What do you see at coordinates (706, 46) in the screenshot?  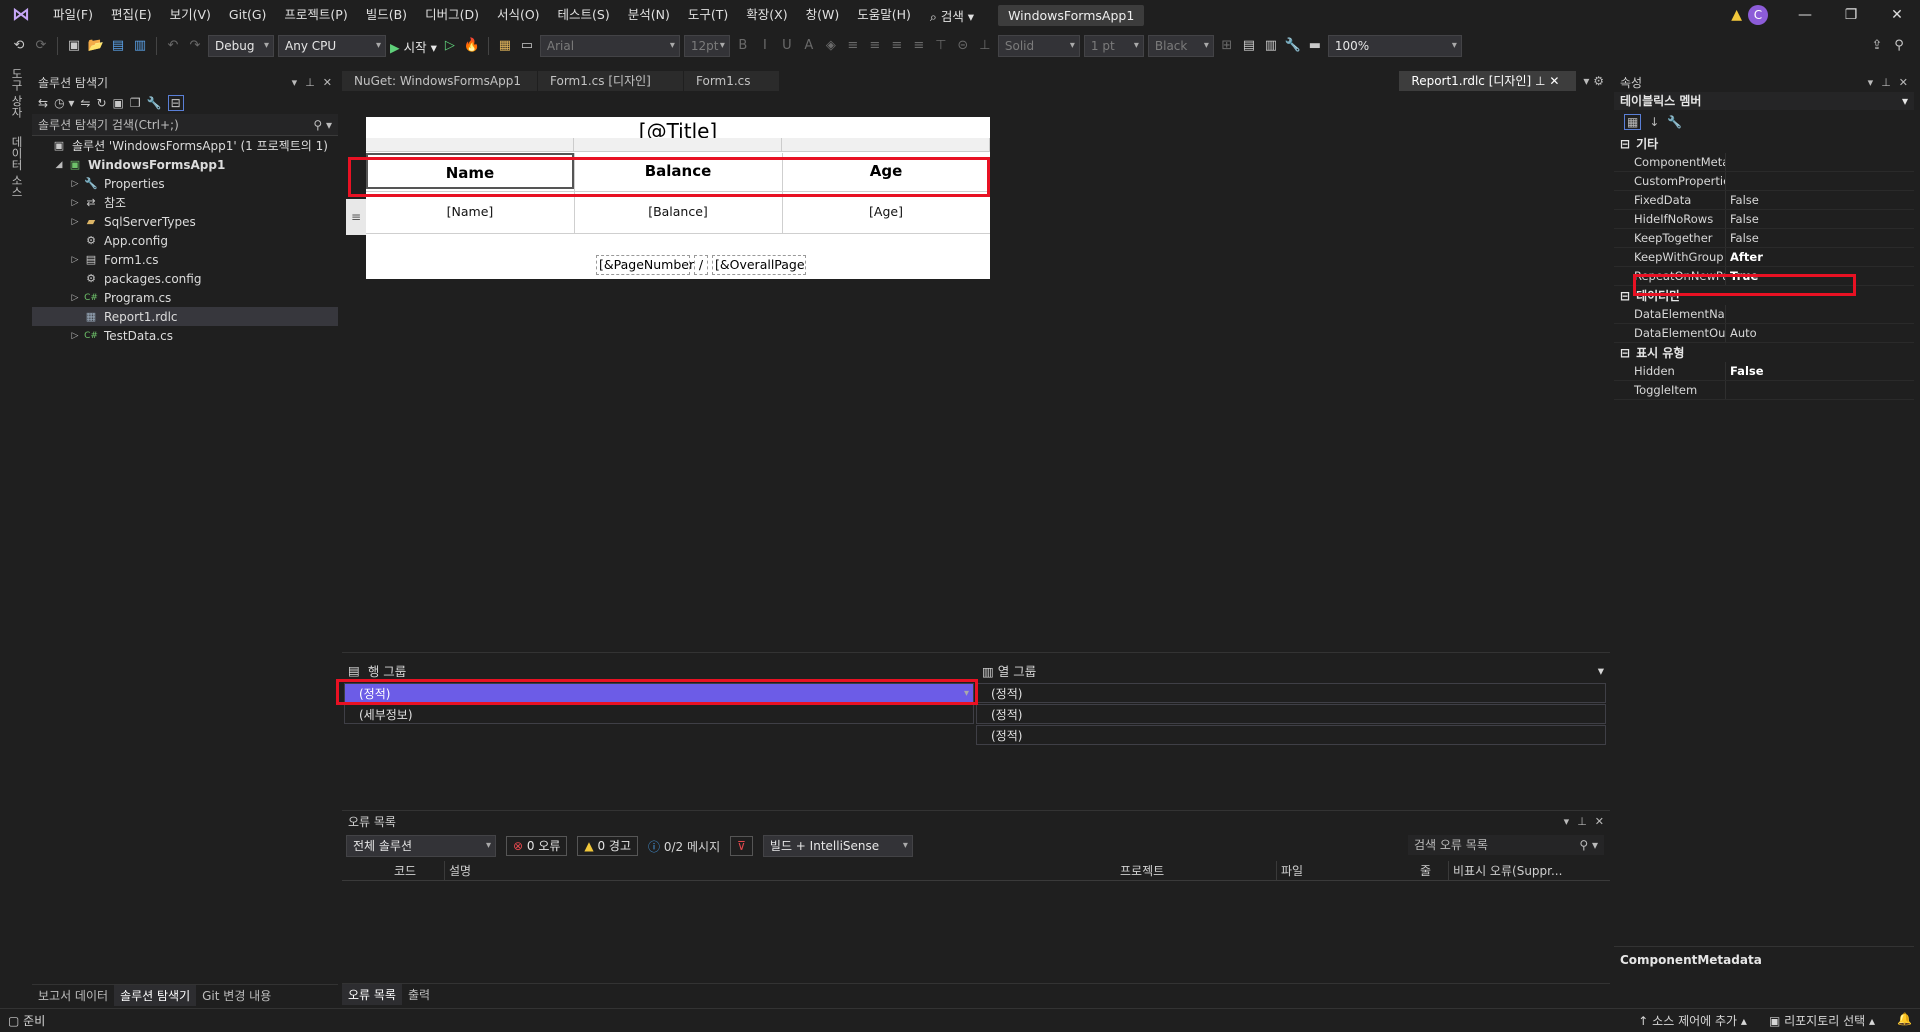 I see `font-size-select: 12pt` at bounding box center [706, 46].